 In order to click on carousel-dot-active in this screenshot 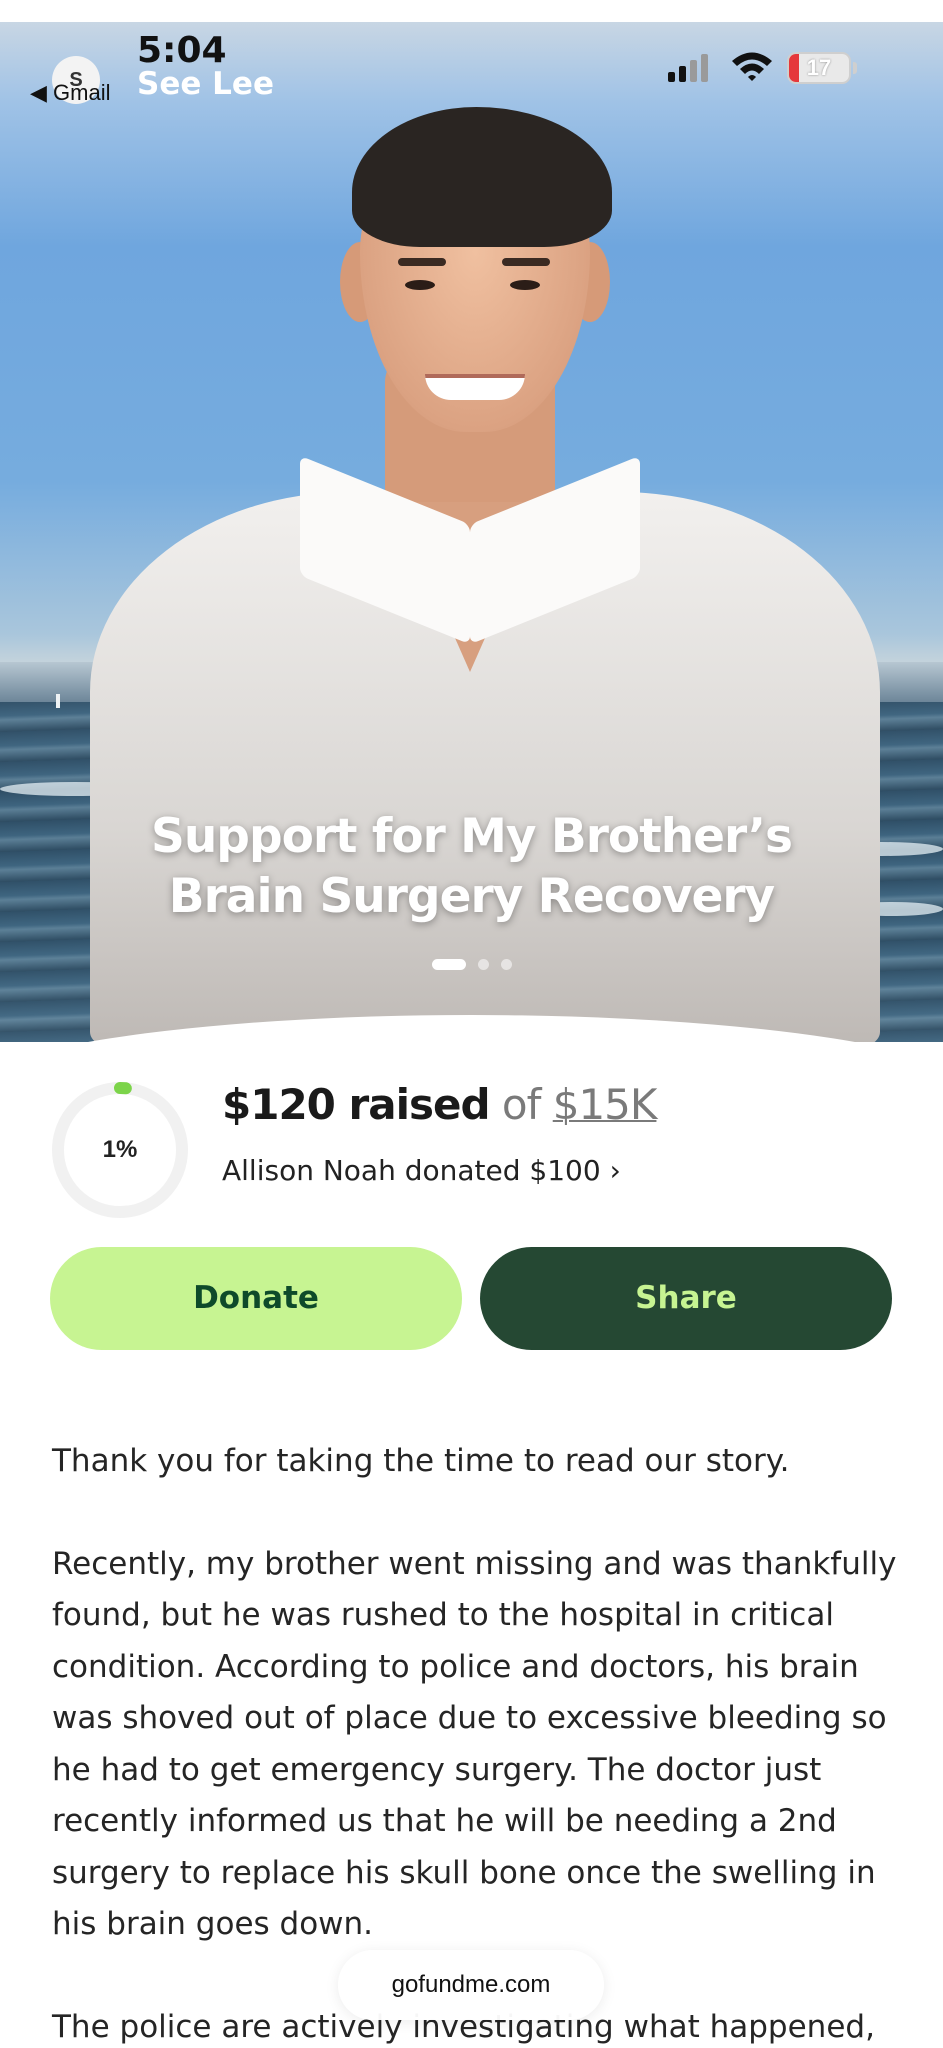, I will do `click(448, 964)`.